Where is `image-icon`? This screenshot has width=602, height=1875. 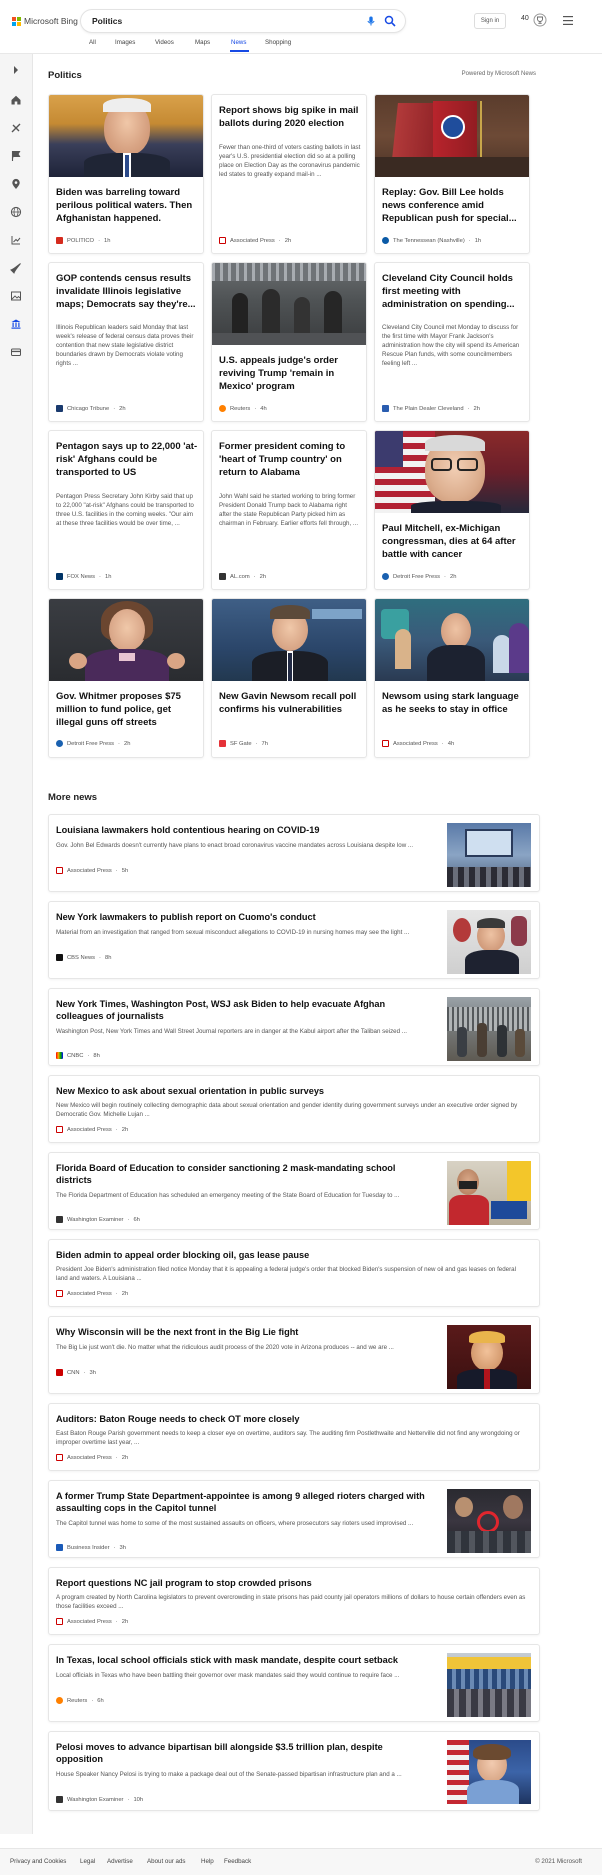
image-icon is located at coordinates (16, 296).